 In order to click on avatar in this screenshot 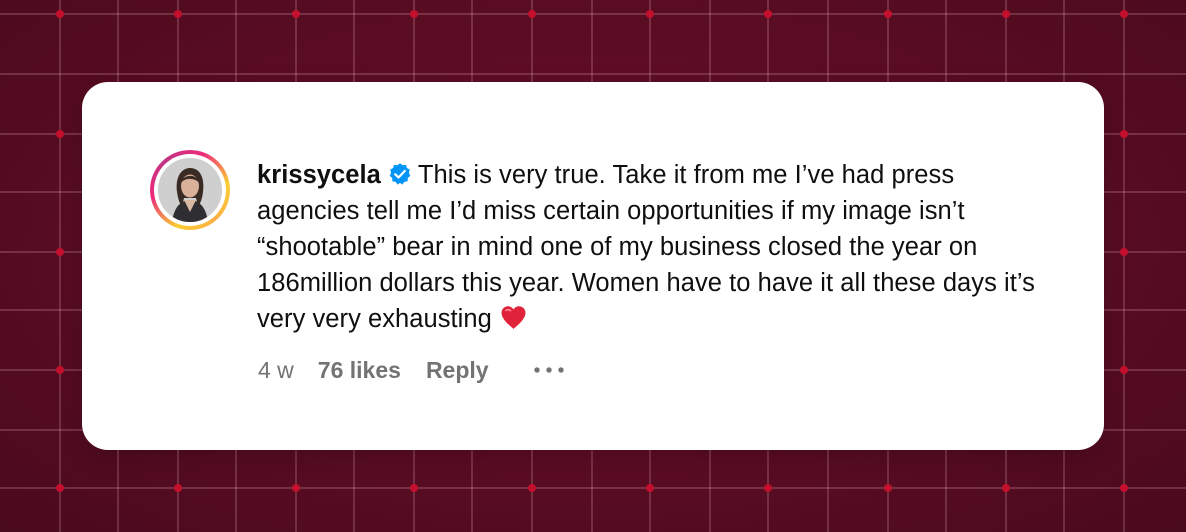, I will do `click(190, 190)`.